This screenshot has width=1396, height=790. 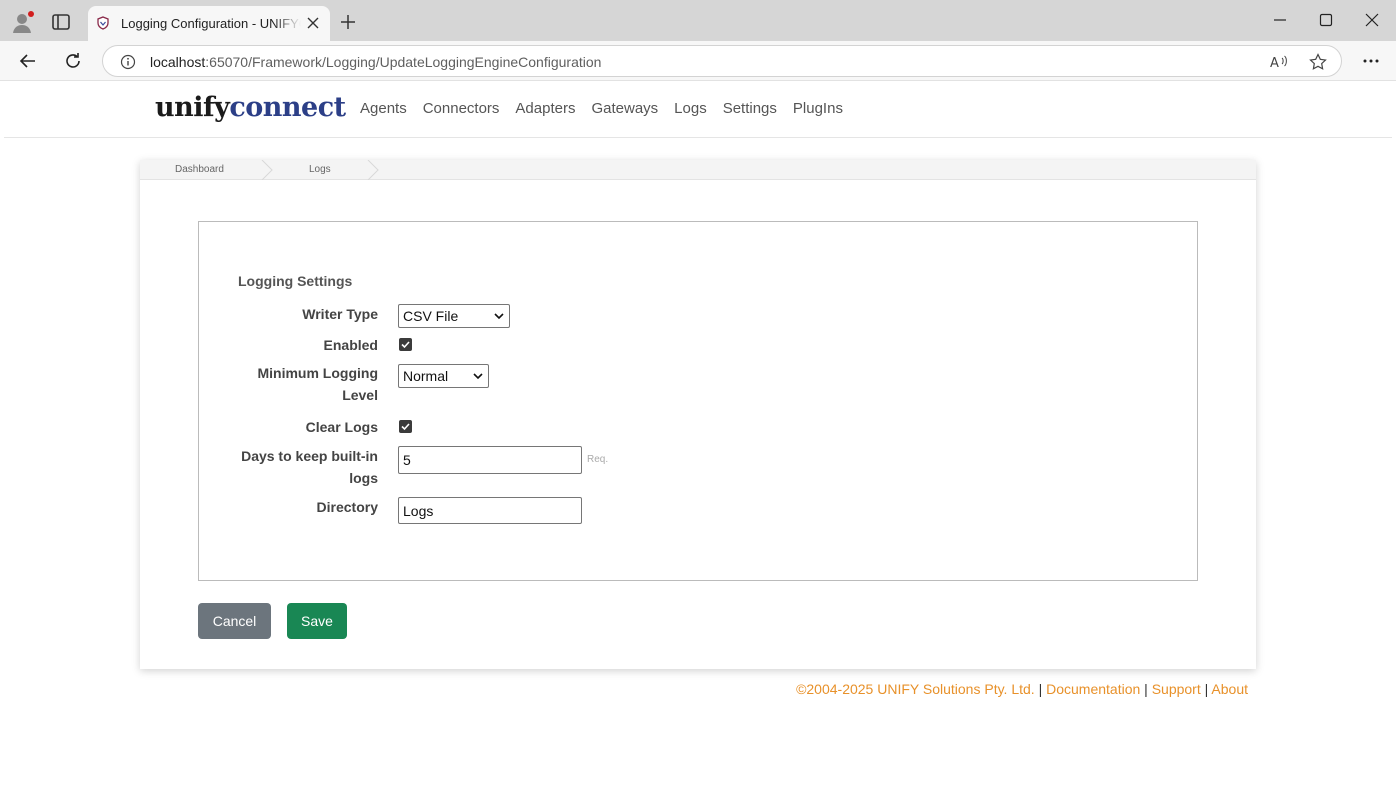 I want to click on support-link: Support, so click(x=1176, y=689).